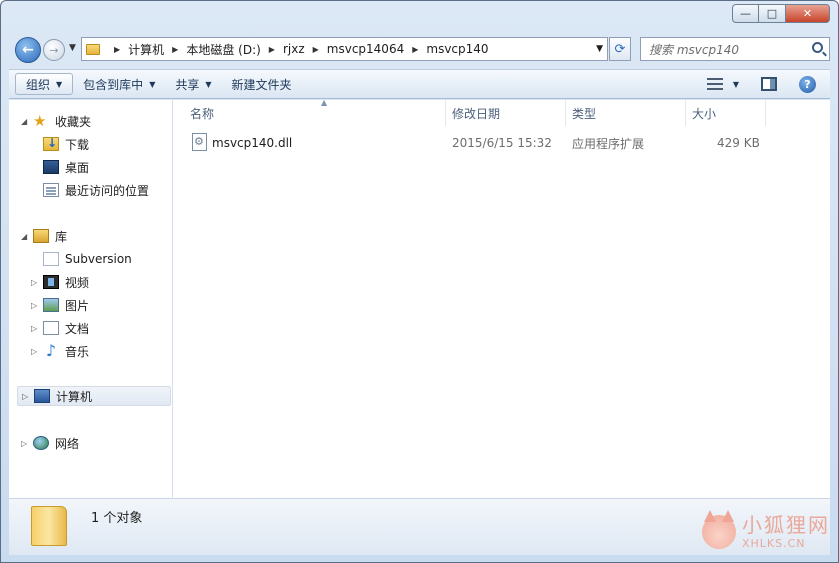 The height and width of the screenshot is (563, 839). Describe the element at coordinates (365, 49) in the screenshot. I see `breadcrumb-item: msvcp14064` at that location.